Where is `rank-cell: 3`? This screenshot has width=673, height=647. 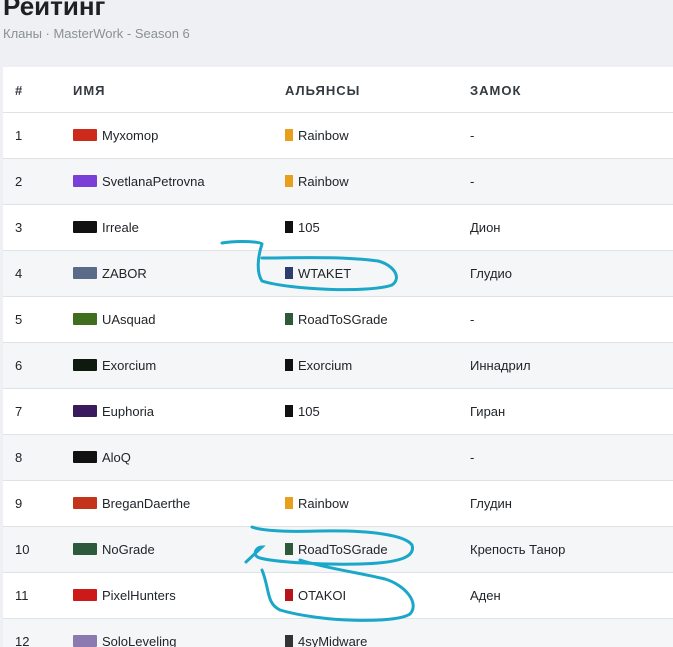 rank-cell: 3 is located at coordinates (19, 227).